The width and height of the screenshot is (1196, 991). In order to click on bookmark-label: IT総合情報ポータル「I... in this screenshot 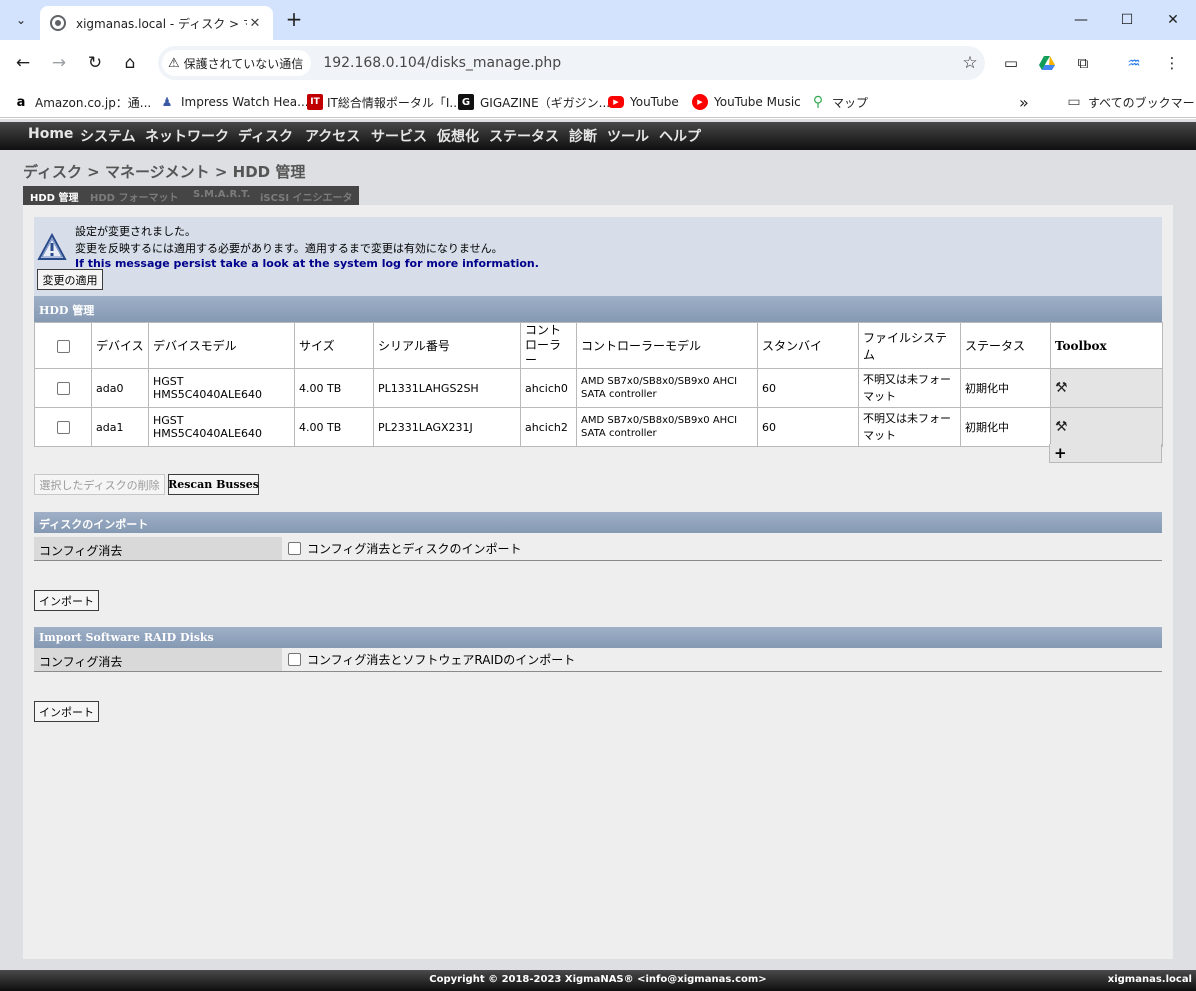, I will do `click(394, 102)`.